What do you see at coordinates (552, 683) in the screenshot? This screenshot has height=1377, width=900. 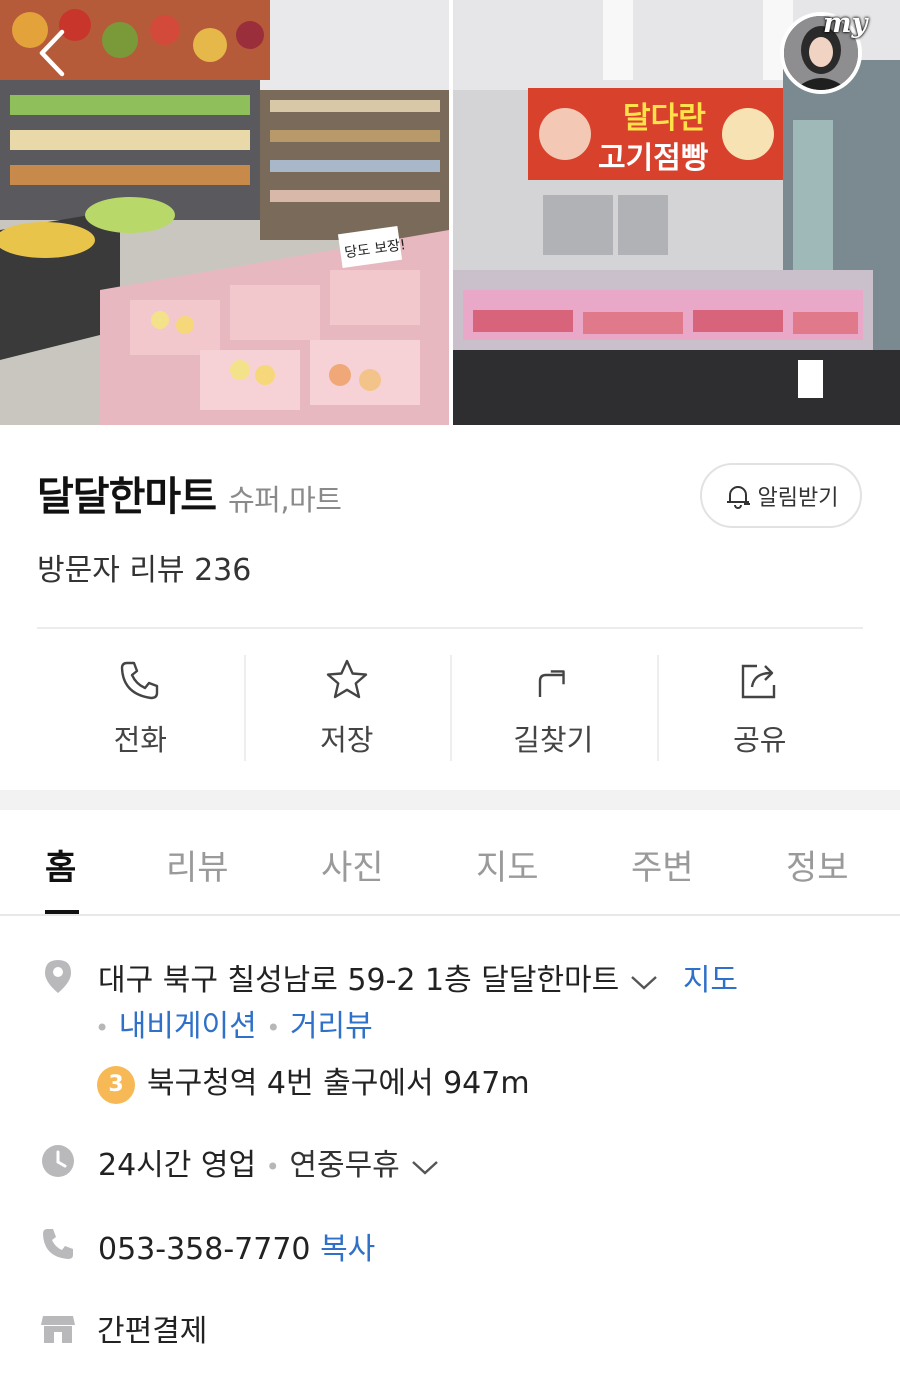 I see `directions-icon` at bounding box center [552, 683].